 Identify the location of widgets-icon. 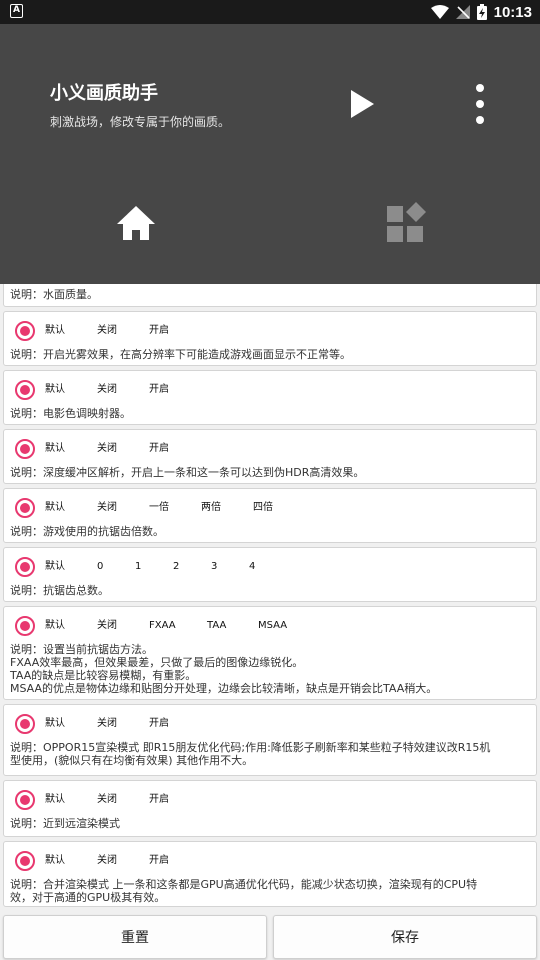
(406, 222).